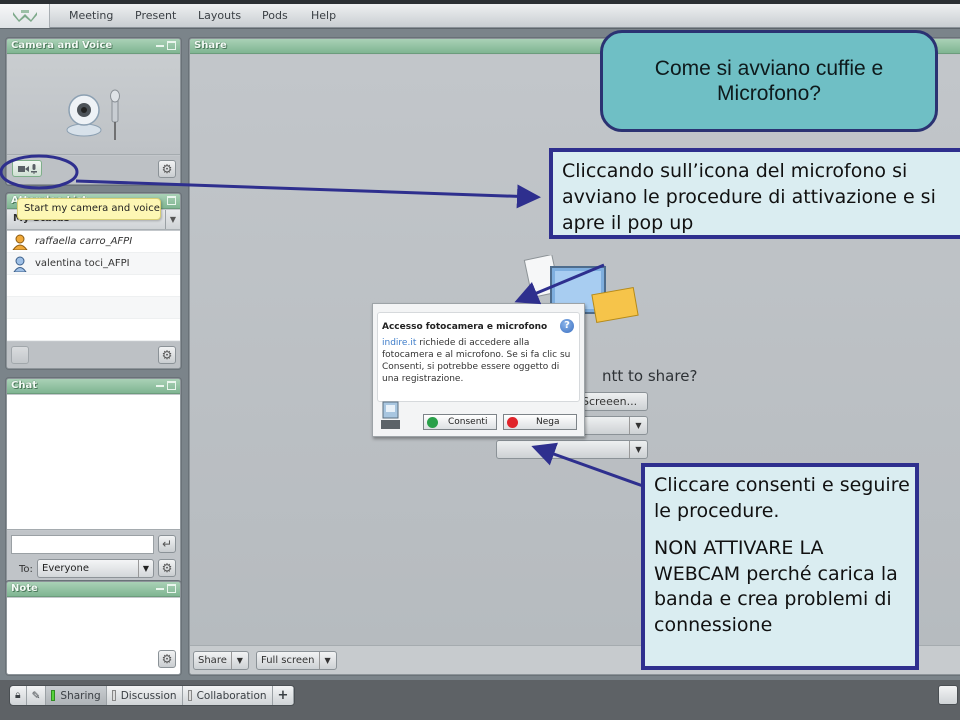 This screenshot has width=960, height=720. I want to click on pod-title: Chat, so click(24, 385).